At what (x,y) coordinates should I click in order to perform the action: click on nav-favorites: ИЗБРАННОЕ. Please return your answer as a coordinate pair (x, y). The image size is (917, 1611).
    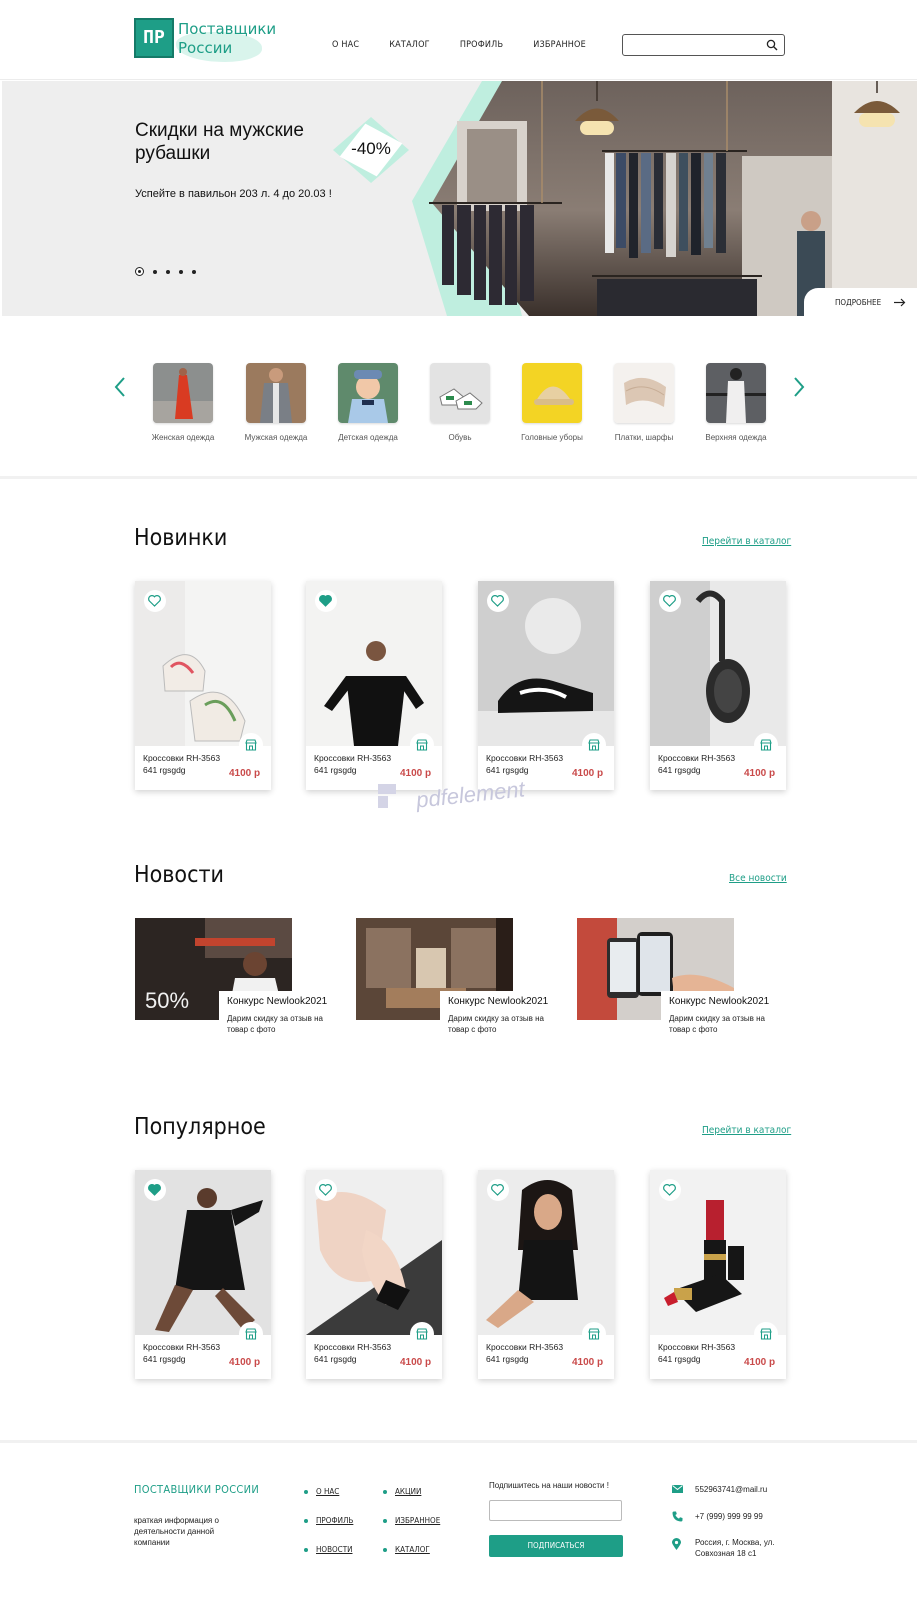
    Looking at the image, I should click on (559, 45).